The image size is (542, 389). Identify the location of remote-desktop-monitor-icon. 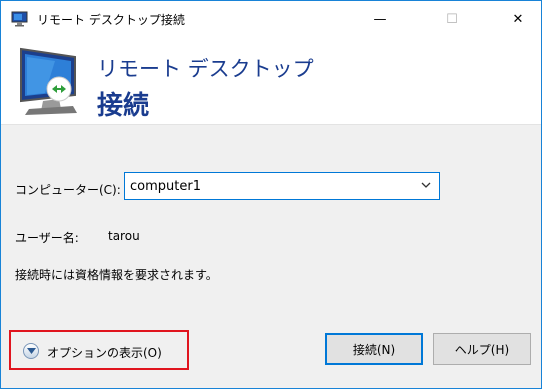
(48, 81).